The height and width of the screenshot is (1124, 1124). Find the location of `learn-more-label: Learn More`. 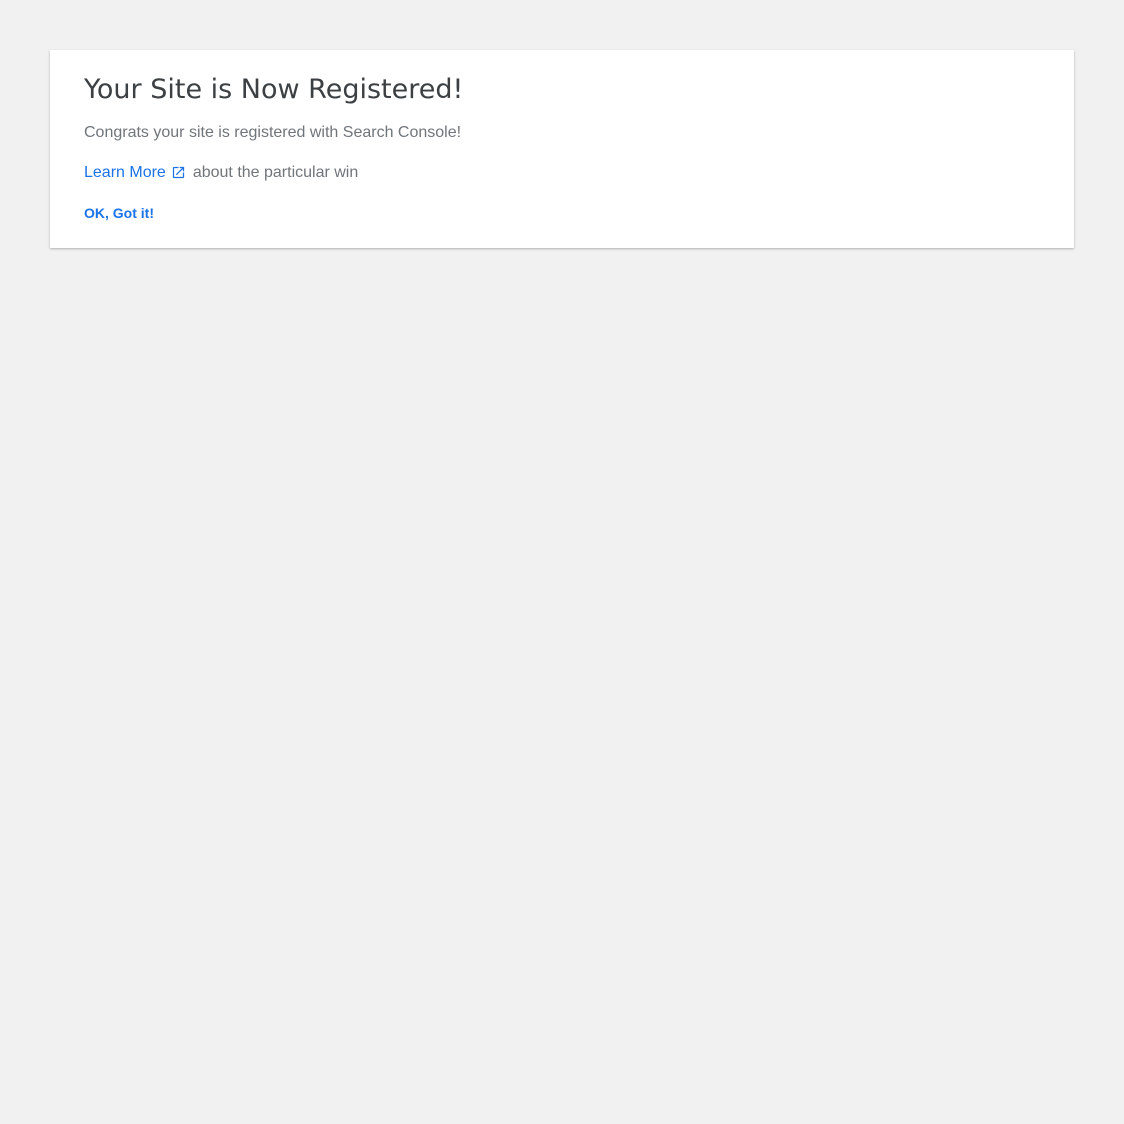

learn-more-label: Learn More is located at coordinates (125, 172).